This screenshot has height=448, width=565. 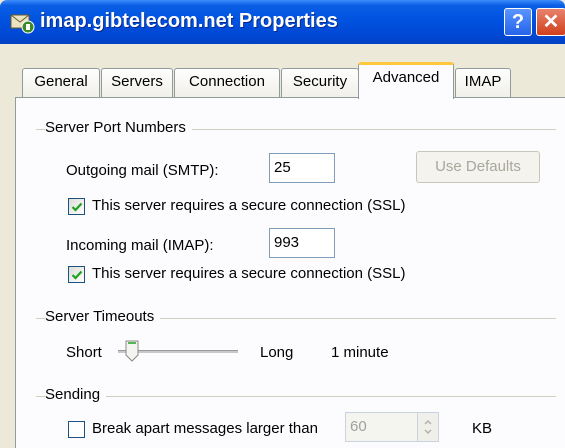 I want to click on slider-thumb-icon, so click(x=132, y=351).